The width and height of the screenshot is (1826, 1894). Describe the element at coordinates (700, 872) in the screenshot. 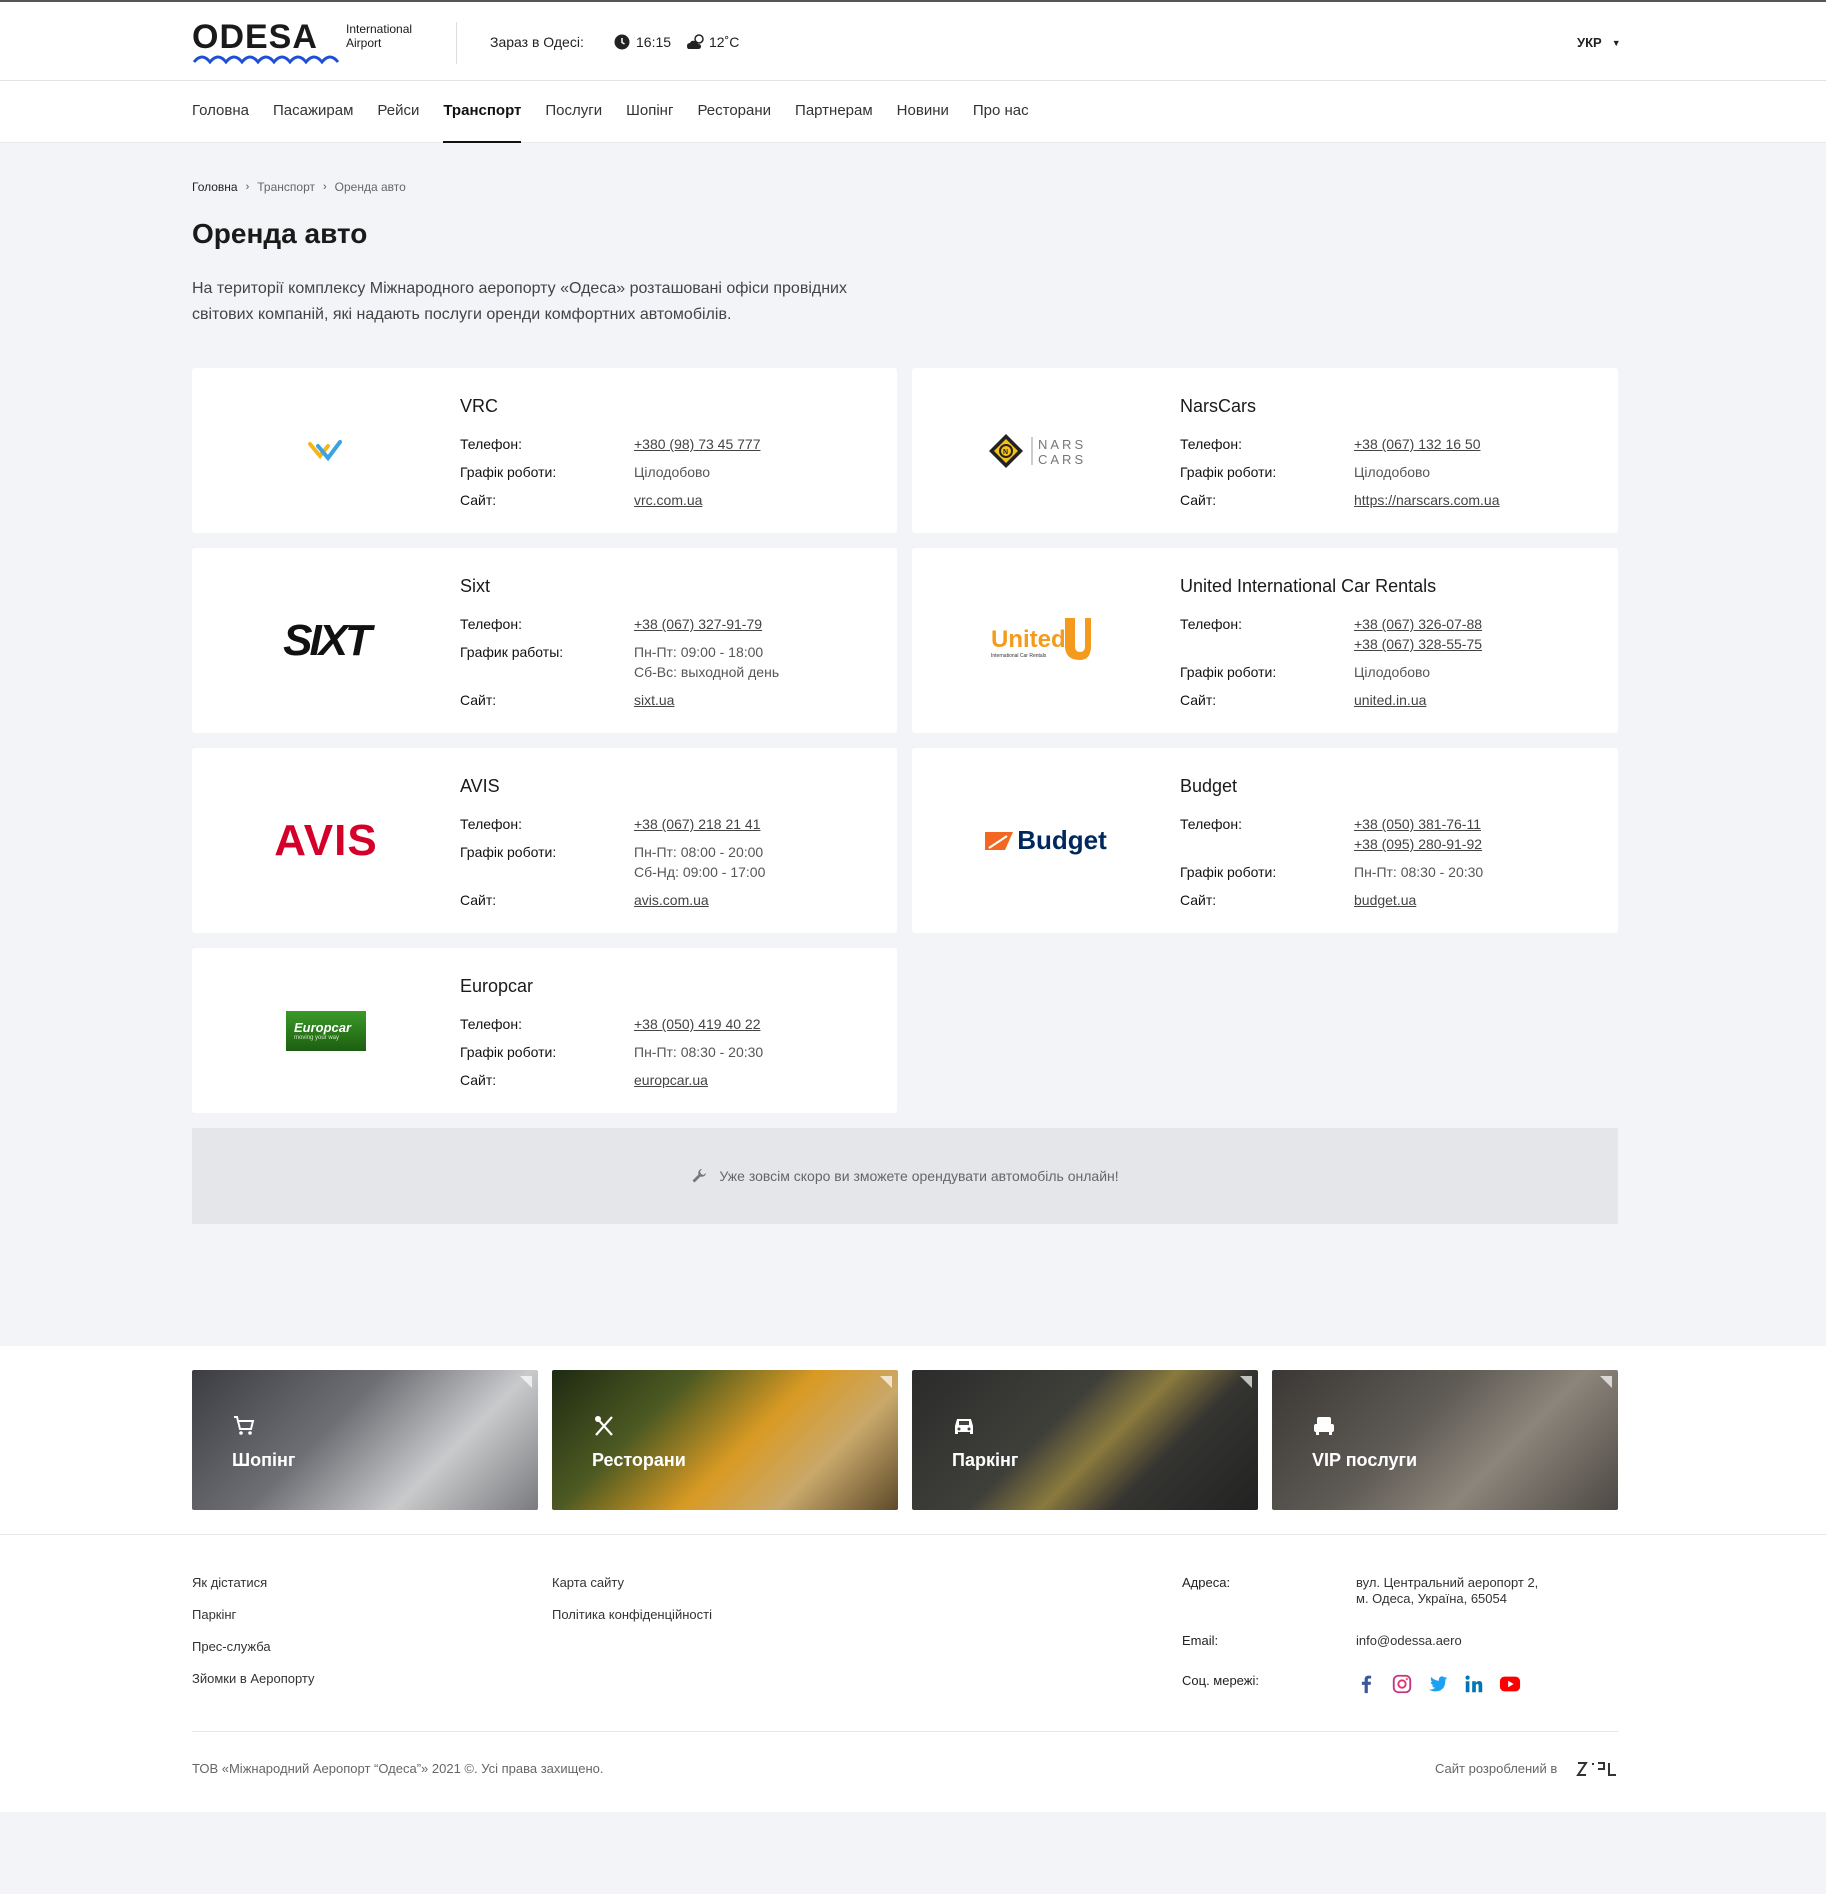

I see `hours-weekend: Сб-Нд: 09:00 - 17:00` at that location.